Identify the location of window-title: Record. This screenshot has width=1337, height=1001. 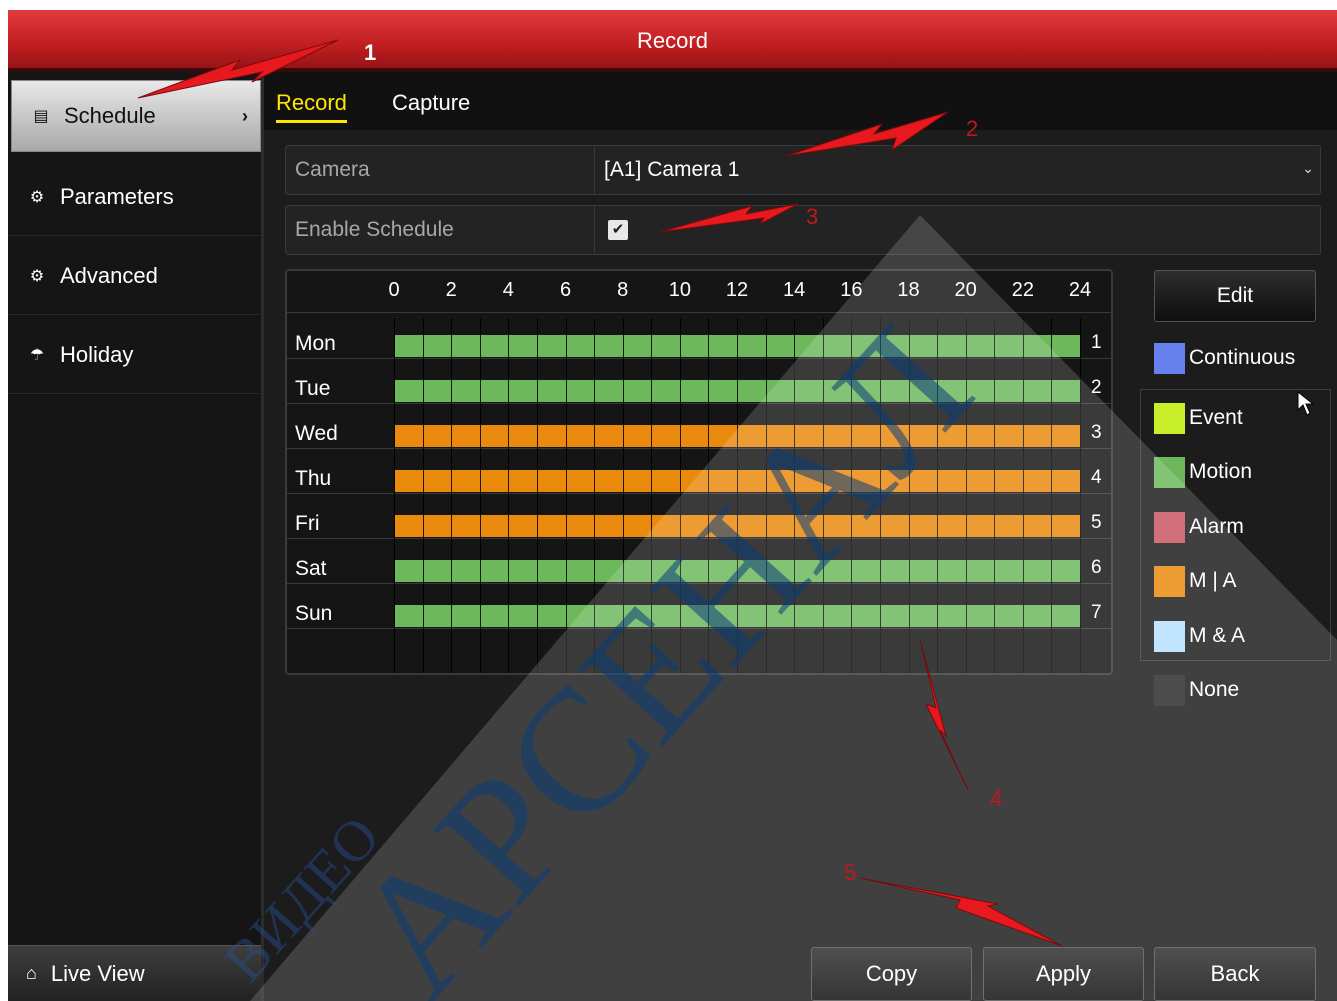
(672, 40).